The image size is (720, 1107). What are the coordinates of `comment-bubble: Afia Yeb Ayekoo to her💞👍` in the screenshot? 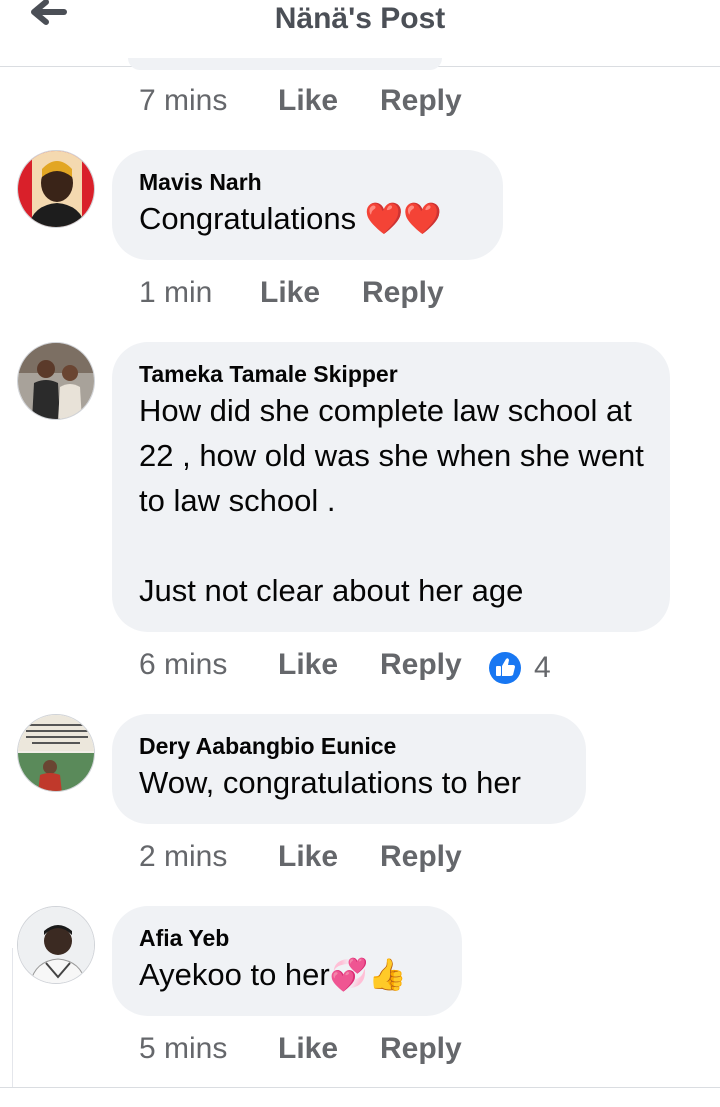 It's located at (287, 961).